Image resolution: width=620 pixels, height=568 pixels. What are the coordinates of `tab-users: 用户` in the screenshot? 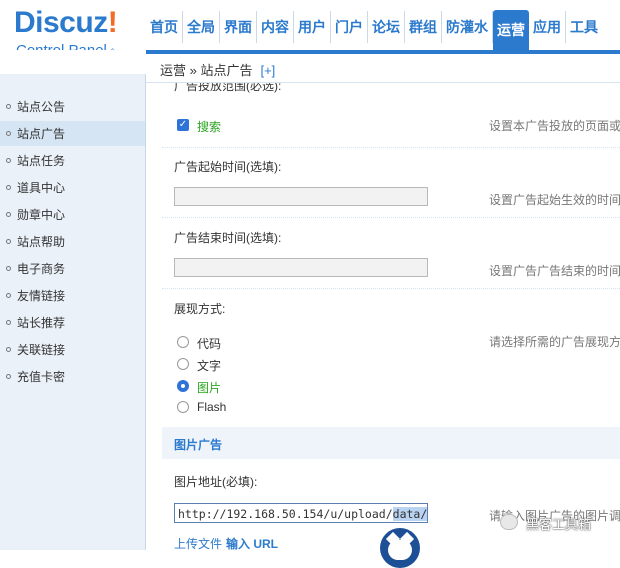 It's located at (312, 27).